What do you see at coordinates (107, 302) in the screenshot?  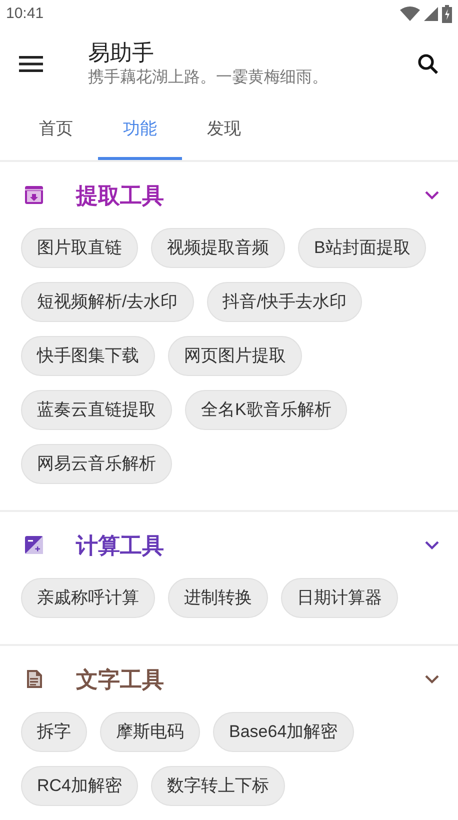 I see `tool-chip: 短视频解析/去水印` at bounding box center [107, 302].